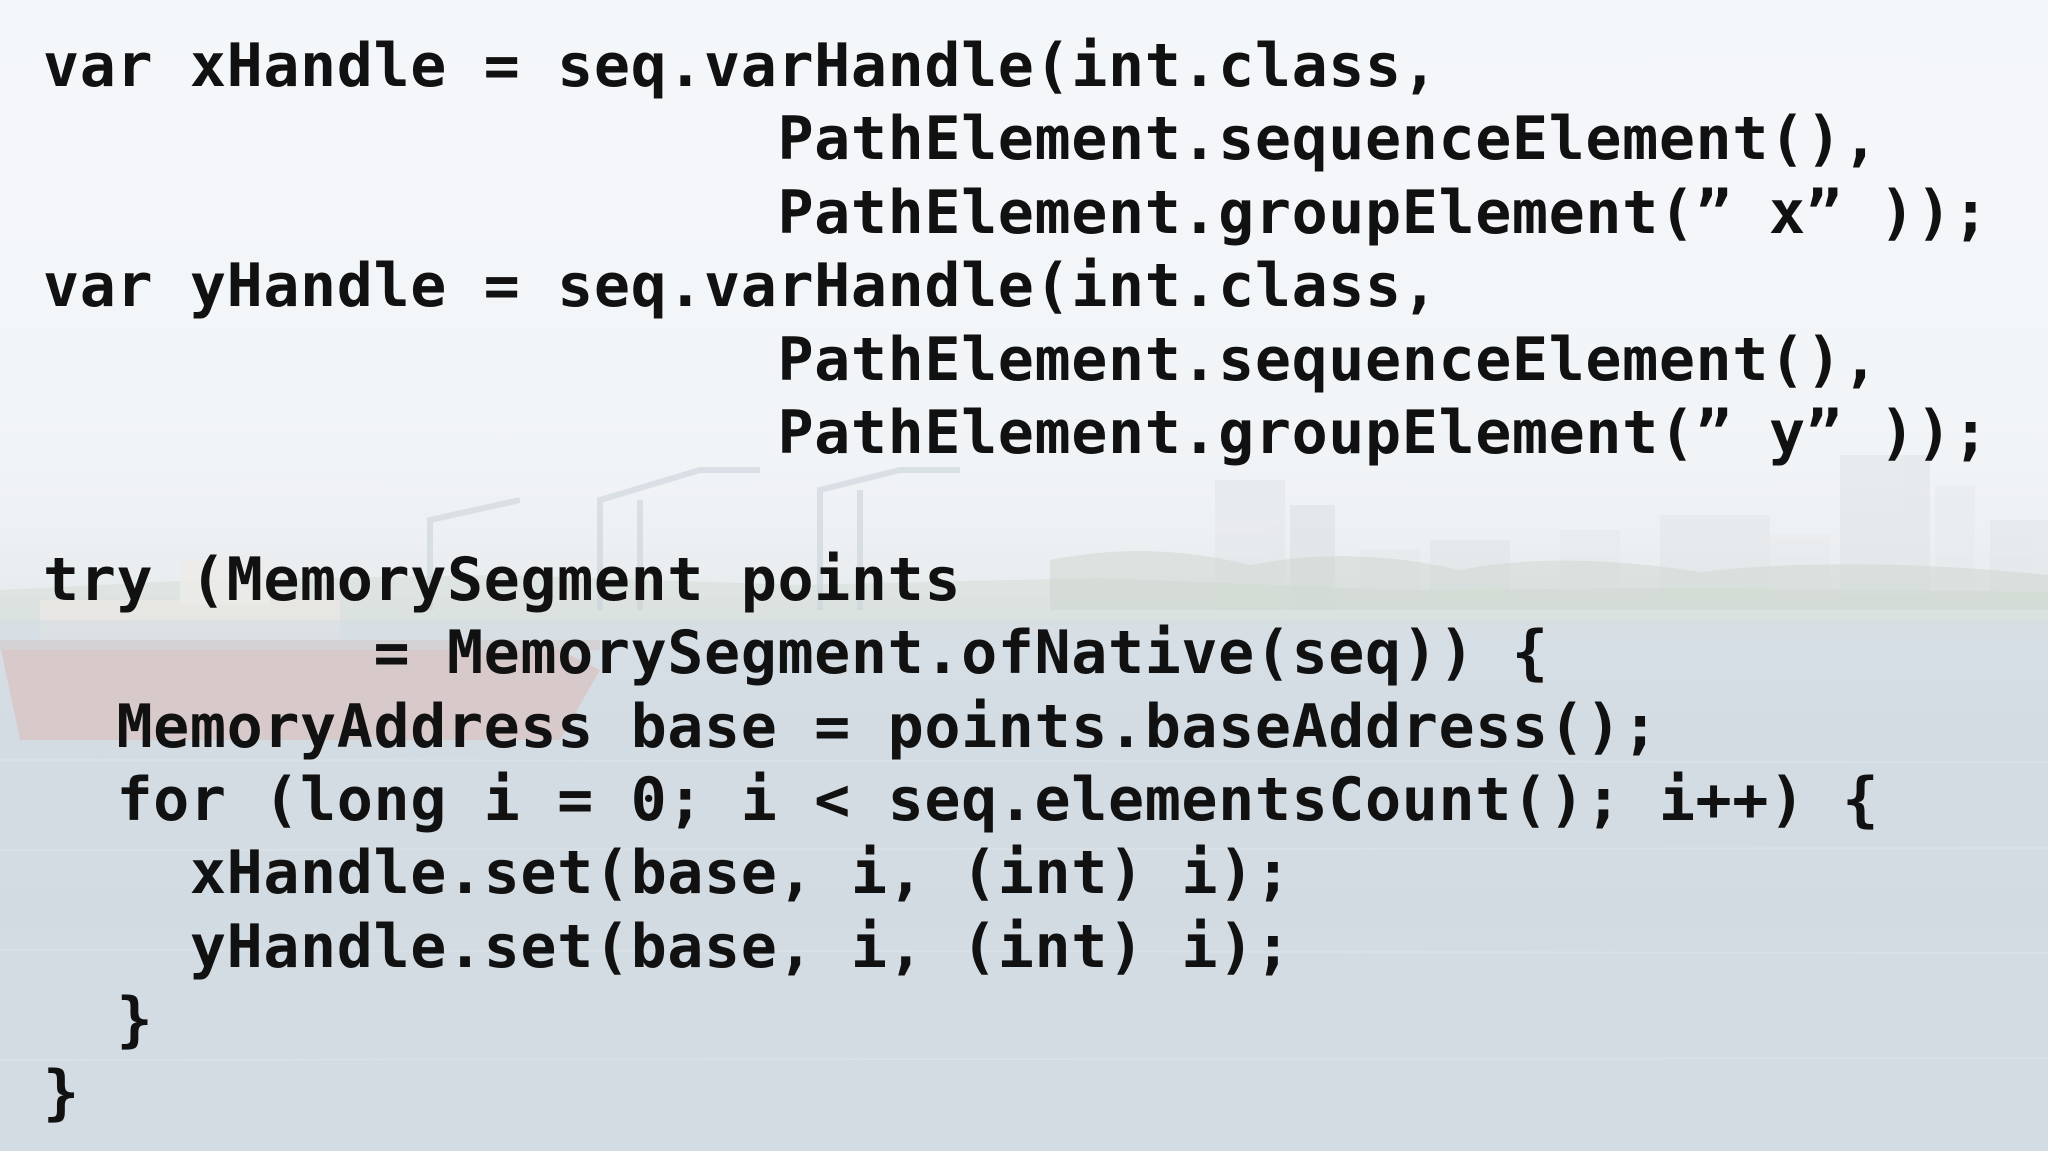  What do you see at coordinates (741, 286) in the screenshot?
I see `code-line: var yHandle = seq.varHandle(int.class,` at bounding box center [741, 286].